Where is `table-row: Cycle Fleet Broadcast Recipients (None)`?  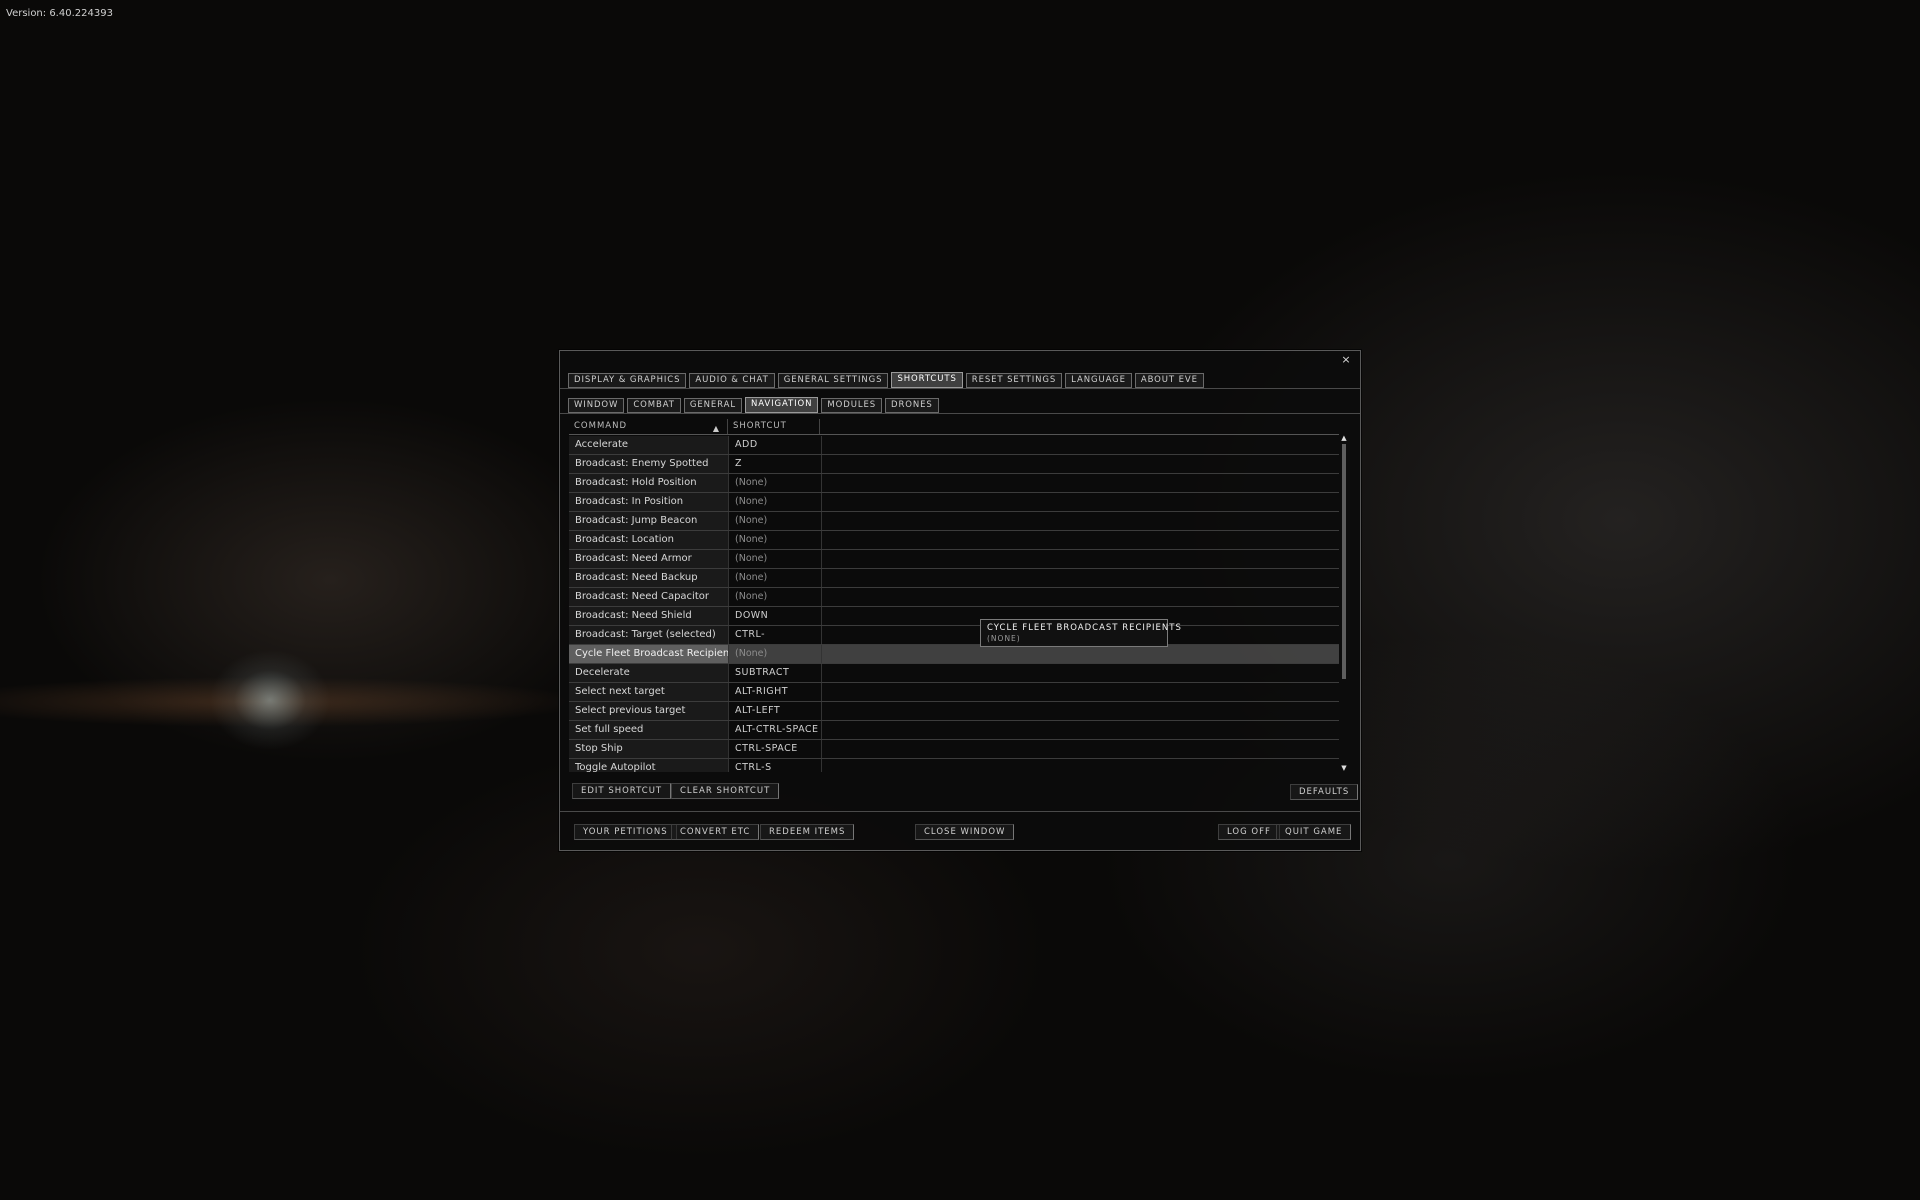 table-row: Cycle Fleet Broadcast Recipients (None) is located at coordinates (954, 654).